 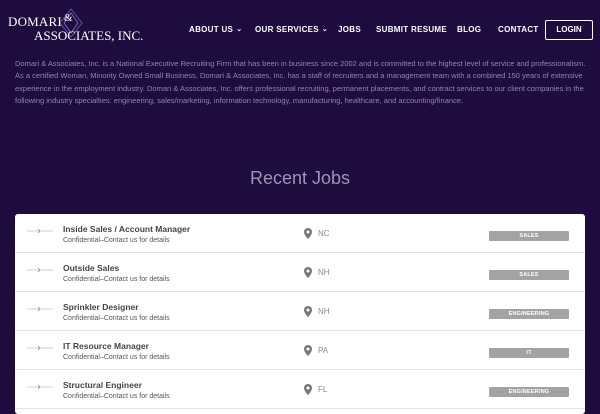 What do you see at coordinates (88, 27) in the screenshot?
I see `domari-logo: DOMARI & ASSOCIATES, INC.` at bounding box center [88, 27].